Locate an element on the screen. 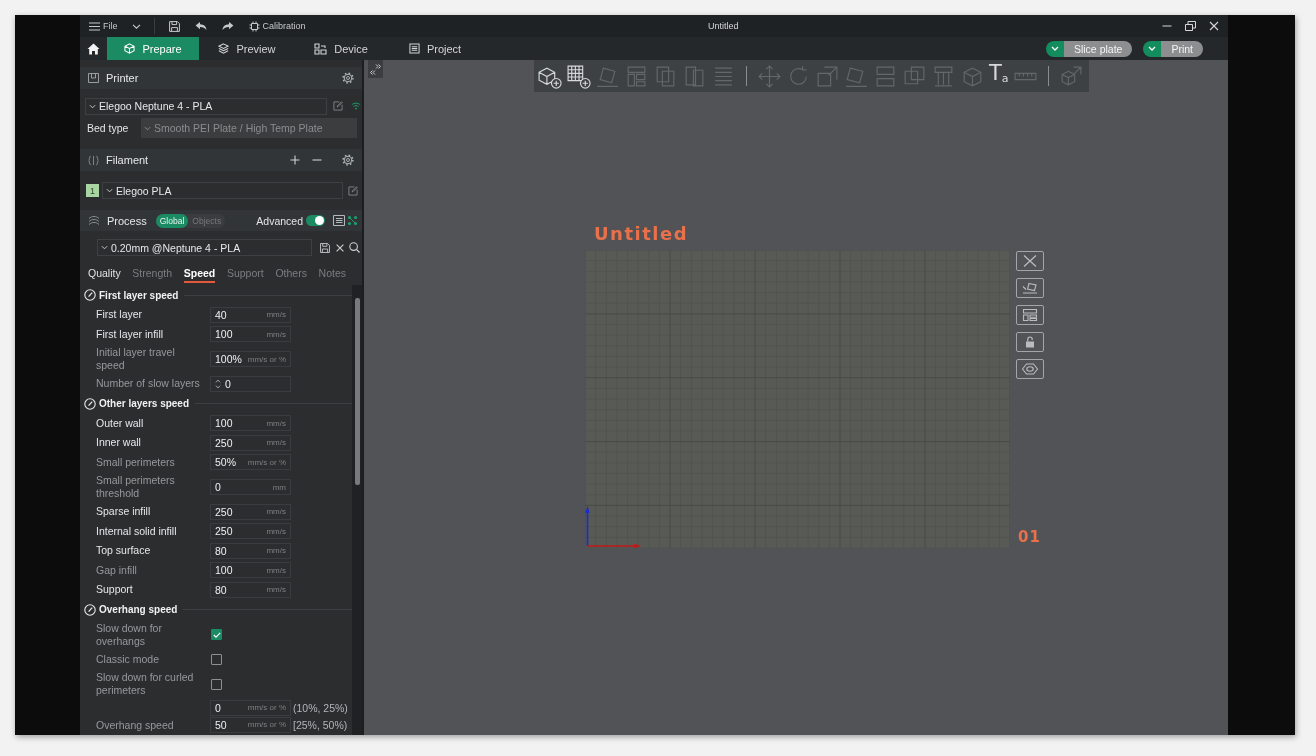  setting-label: Number of slow layers is located at coordinates (148, 384).